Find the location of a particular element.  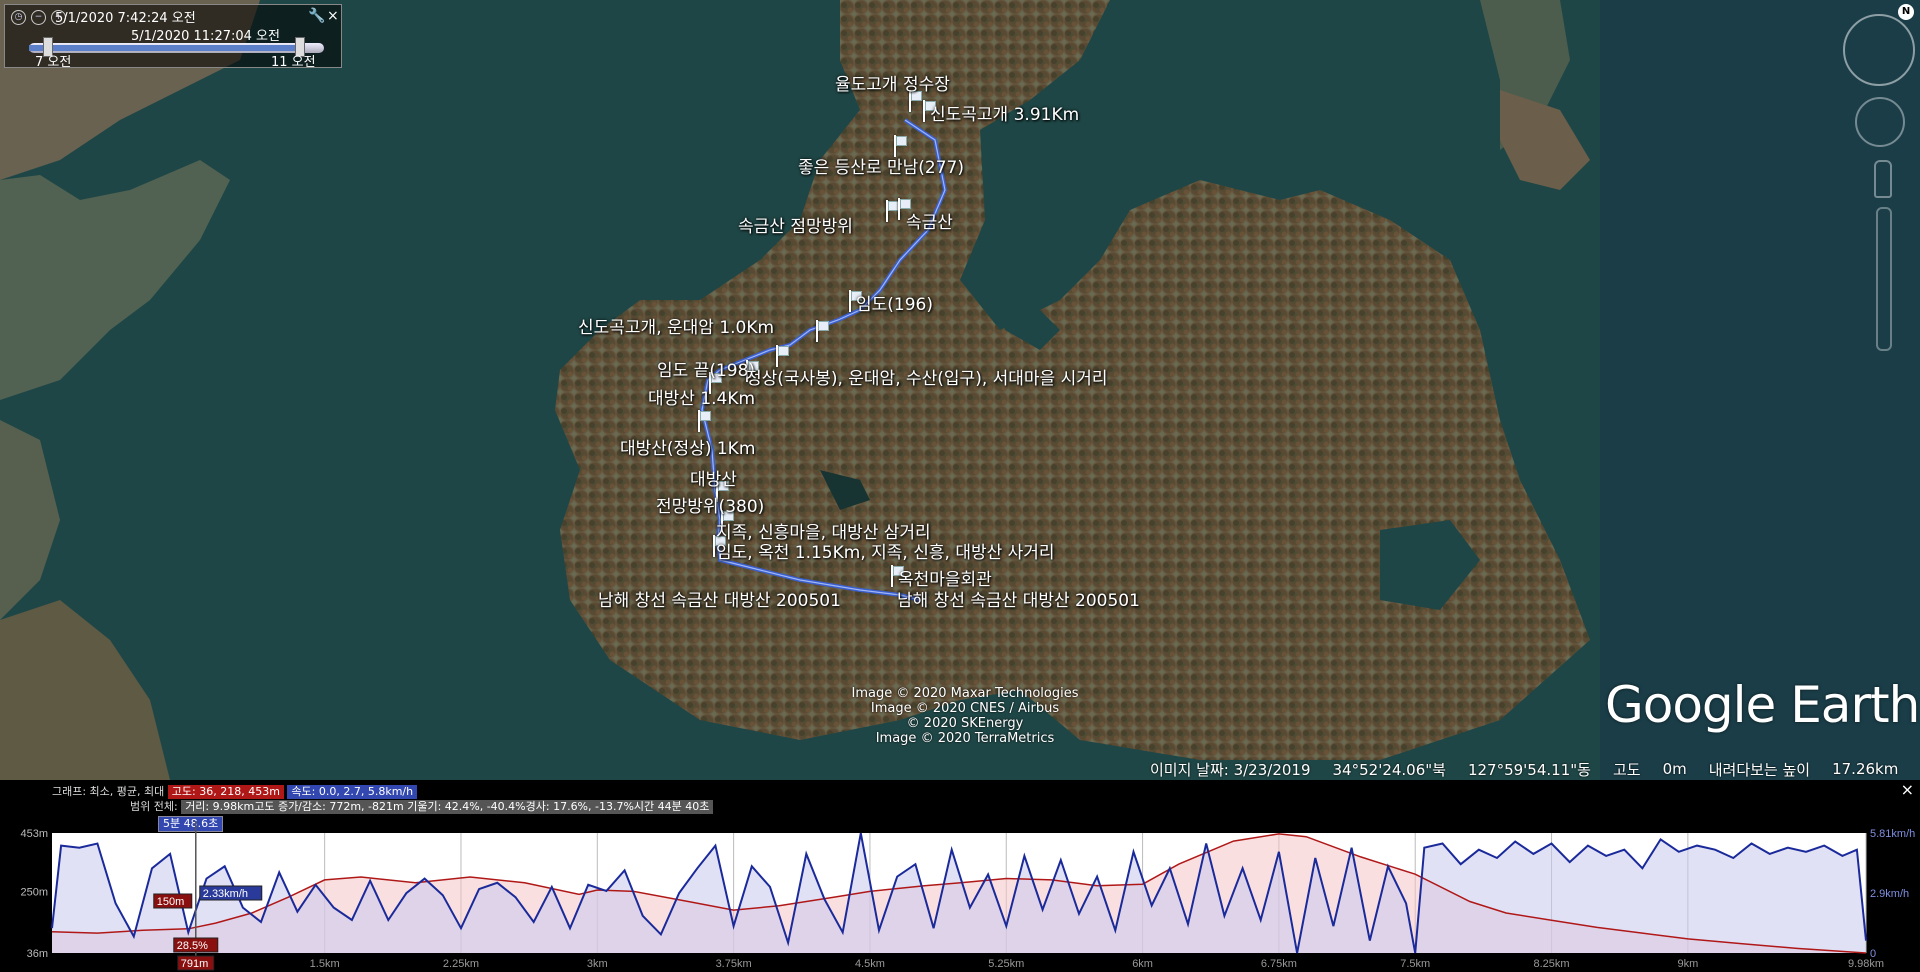

zoom-slider is located at coordinates (1884, 279).